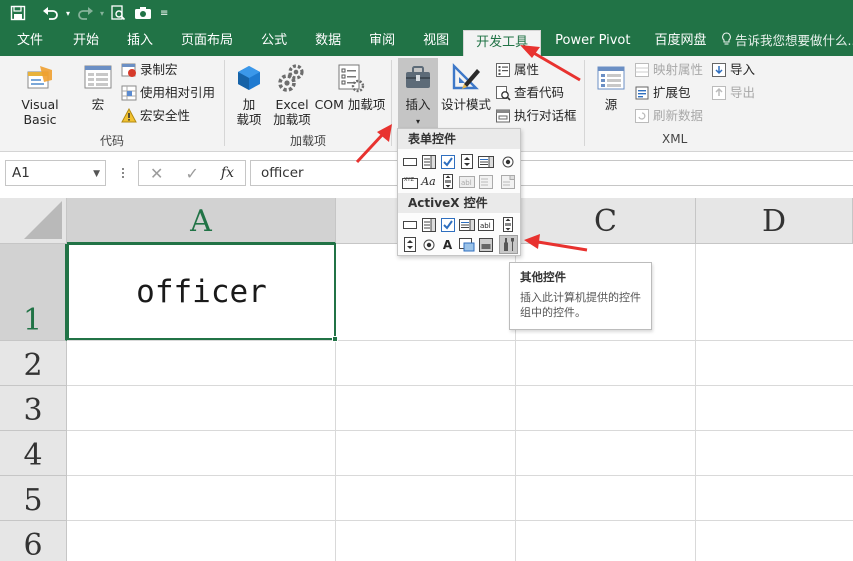 The height and width of the screenshot is (561, 853). What do you see at coordinates (350, 104) in the screenshot?
I see `com-add-ins-label: COM 加载项` at bounding box center [350, 104].